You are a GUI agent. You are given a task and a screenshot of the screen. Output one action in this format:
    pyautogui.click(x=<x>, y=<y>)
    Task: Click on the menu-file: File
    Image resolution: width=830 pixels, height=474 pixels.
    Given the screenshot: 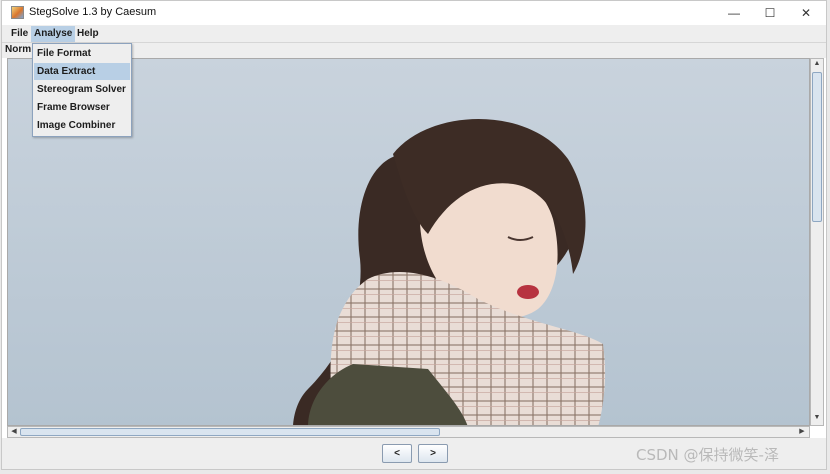 What is the action you would take?
    pyautogui.click(x=19, y=34)
    